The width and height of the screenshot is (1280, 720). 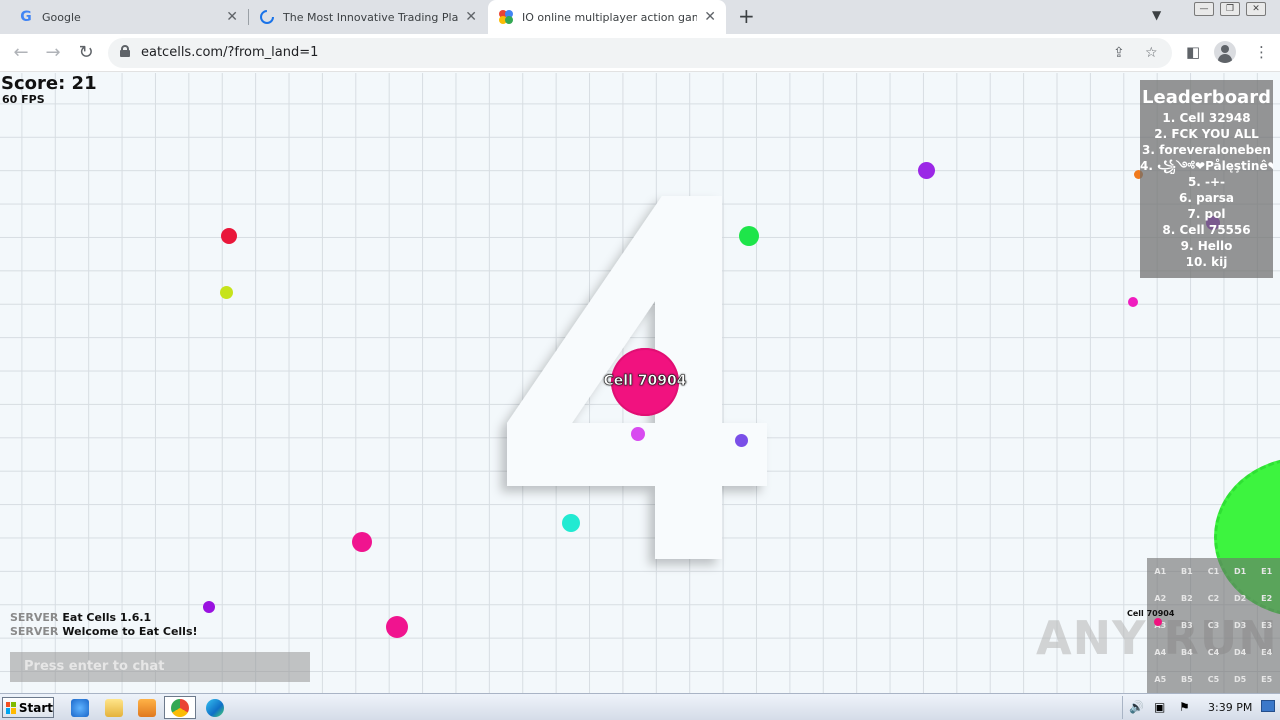 What do you see at coordinates (1206, 230) in the screenshot?
I see `leaderboard-entry: 8. Cell 75556` at bounding box center [1206, 230].